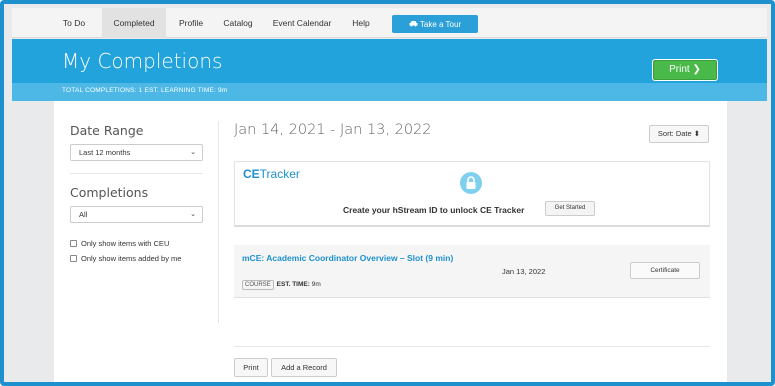  What do you see at coordinates (105, 152) in the screenshot?
I see `date-range-value: Last 12 months` at bounding box center [105, 152].